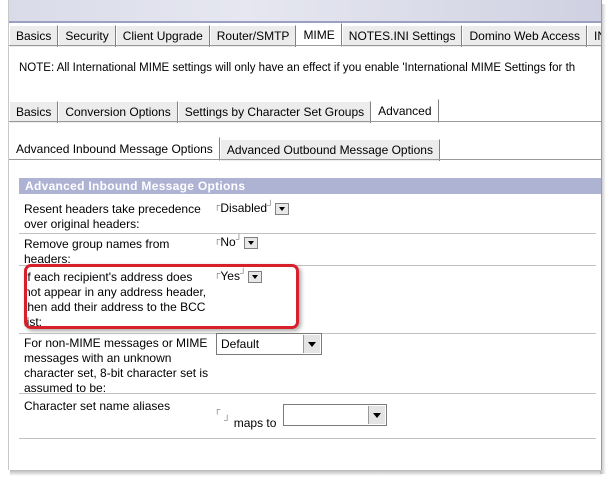 The height and width of the screenshot is (484, 611). Describe the element at coordinates (269, 344) in the screenshot. I see `eight-bit-charset-select: Default` at that location.